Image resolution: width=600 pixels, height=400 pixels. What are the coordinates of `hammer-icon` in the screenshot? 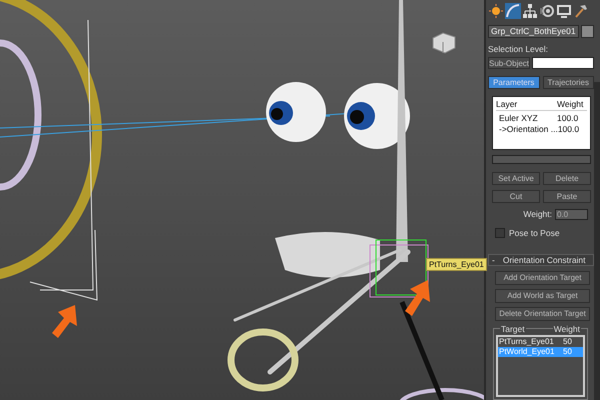 It's located at (581, 11).